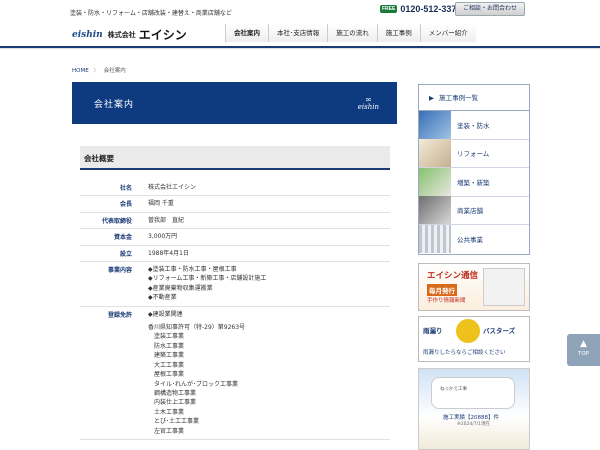 The width and height of the screenshot is (600, 450). I want to click on info-value-line: 大工工事業, so click(166, 365).